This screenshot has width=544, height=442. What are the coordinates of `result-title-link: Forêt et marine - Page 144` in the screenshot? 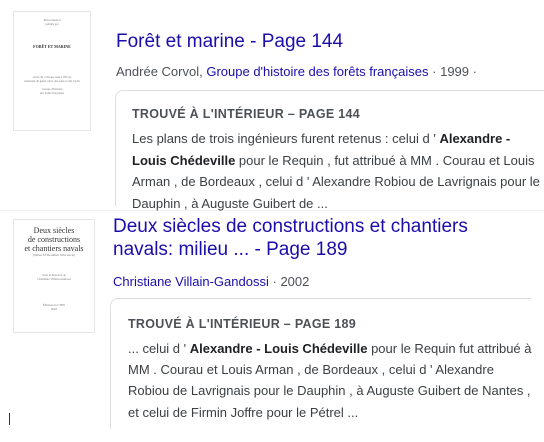 It's located at (229, 42).